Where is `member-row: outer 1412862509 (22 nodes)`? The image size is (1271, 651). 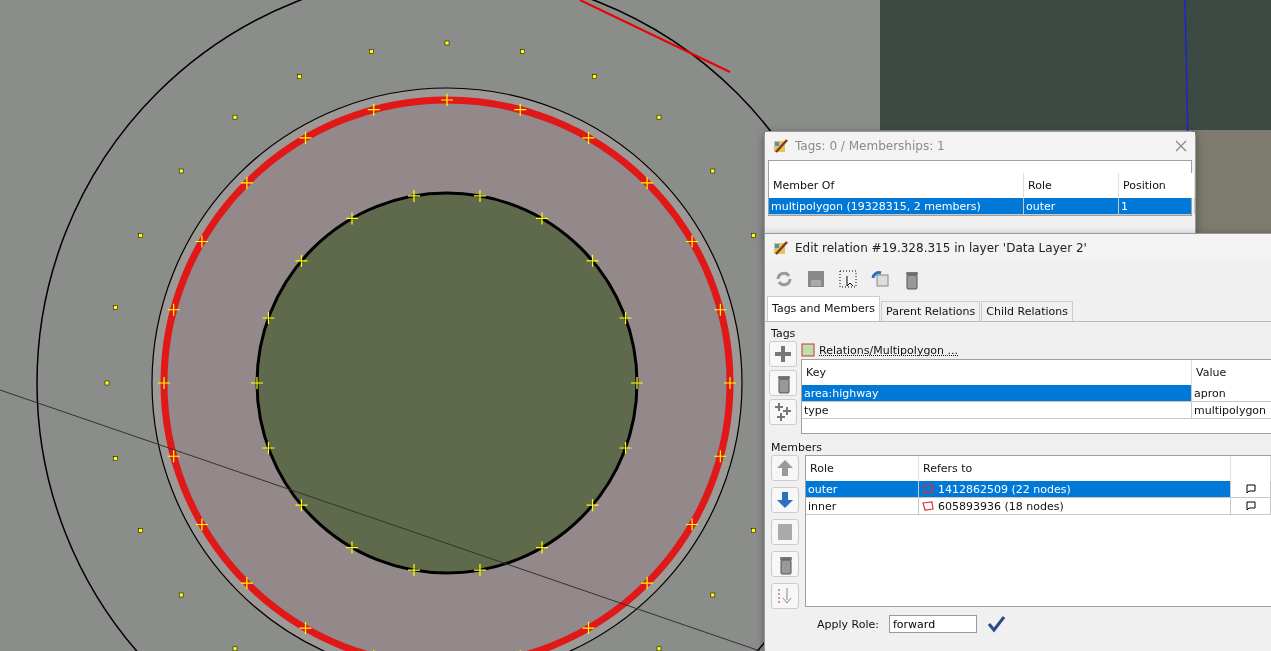
member-row: outer 1412862509 (22 nodes) is located at coordinates (1038, 489).